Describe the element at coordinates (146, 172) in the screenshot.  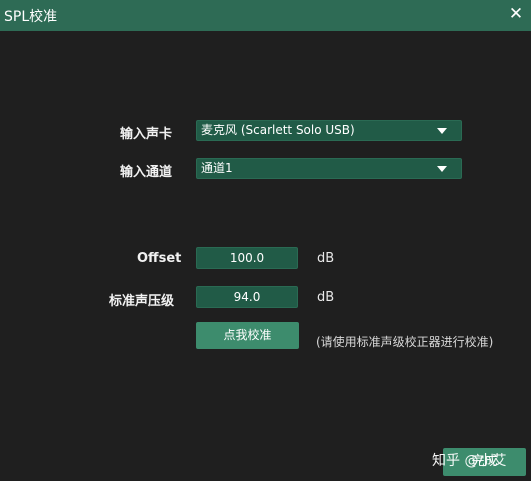
I see `input-channel-label: 输入通道` at that location.